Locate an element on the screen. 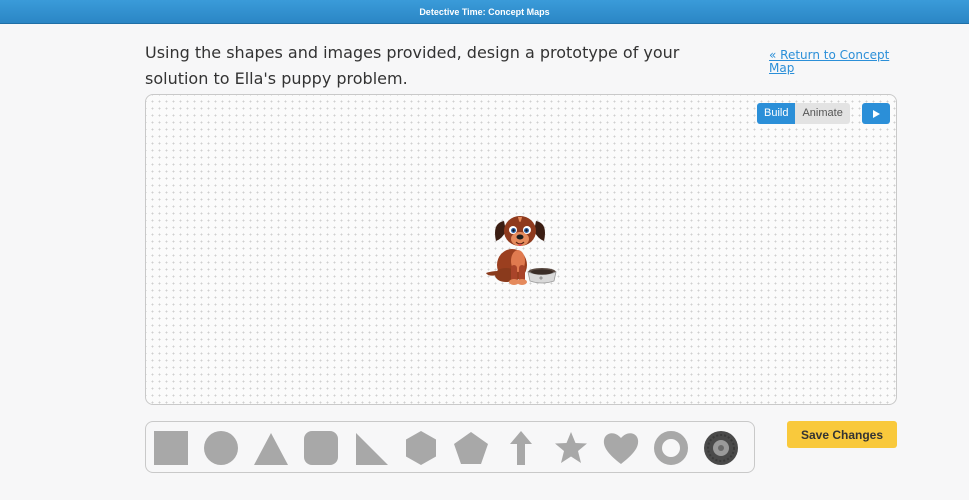 The height and width of the screenshot is (500, 969). tire-shape-icon is located at coordinates (721, 448).